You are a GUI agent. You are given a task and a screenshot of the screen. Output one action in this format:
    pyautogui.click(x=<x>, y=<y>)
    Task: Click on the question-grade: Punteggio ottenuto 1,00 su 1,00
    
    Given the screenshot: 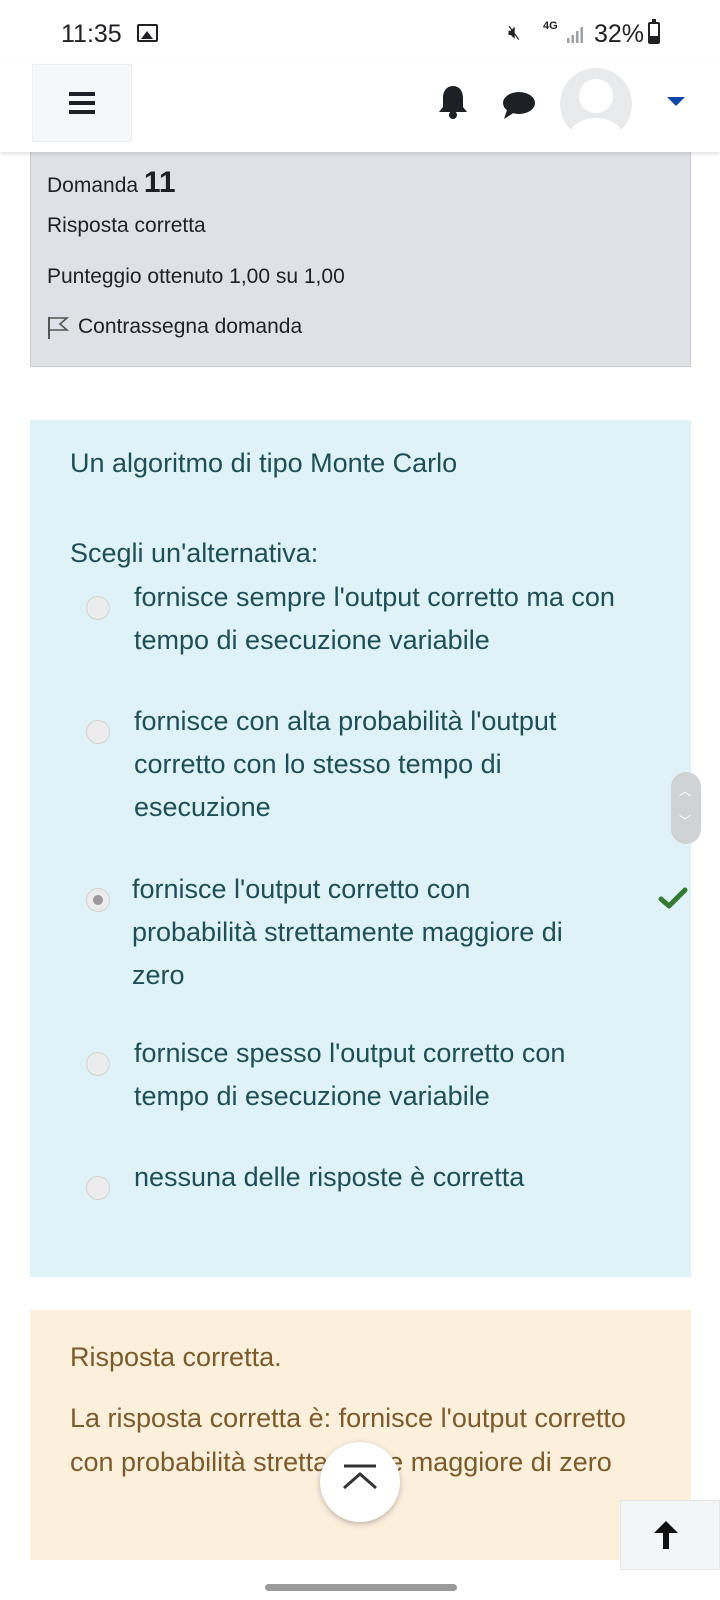 What is the action you would take?
    pyautogui.click(x=196, y=276)
    